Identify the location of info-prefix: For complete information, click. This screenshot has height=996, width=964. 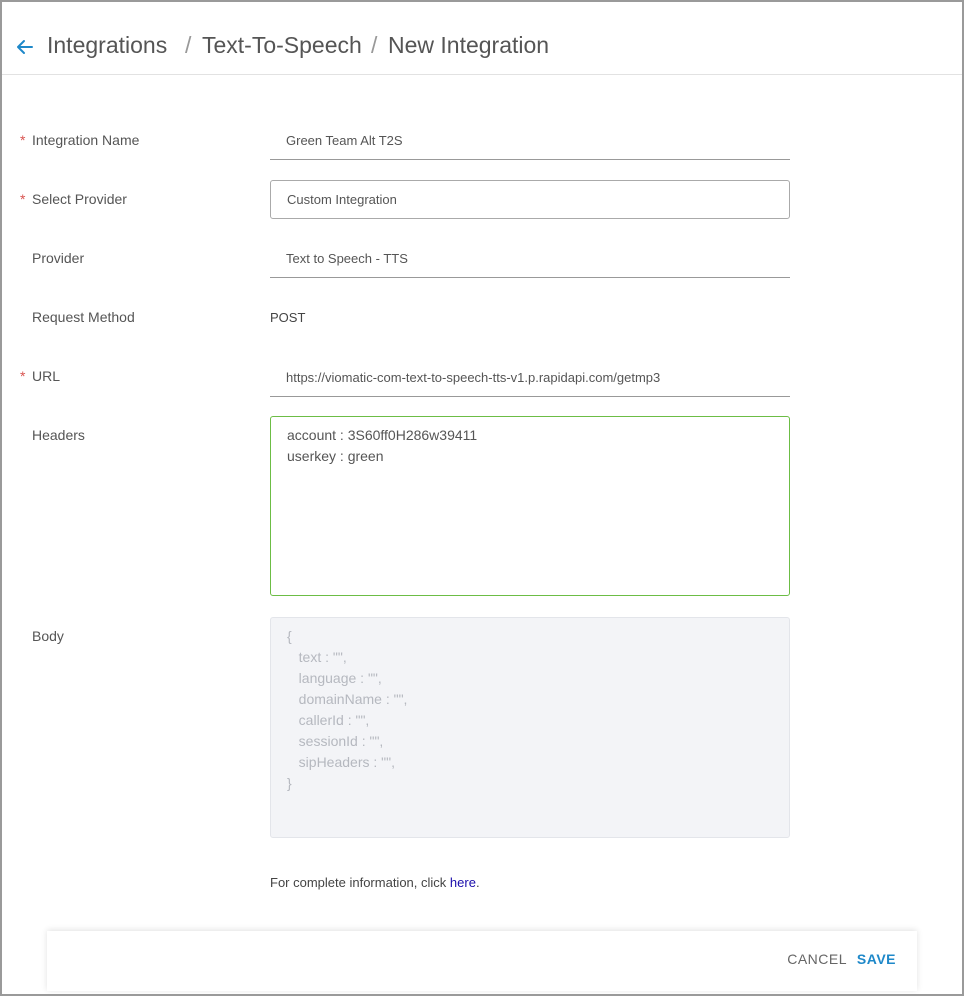
(360, 882).